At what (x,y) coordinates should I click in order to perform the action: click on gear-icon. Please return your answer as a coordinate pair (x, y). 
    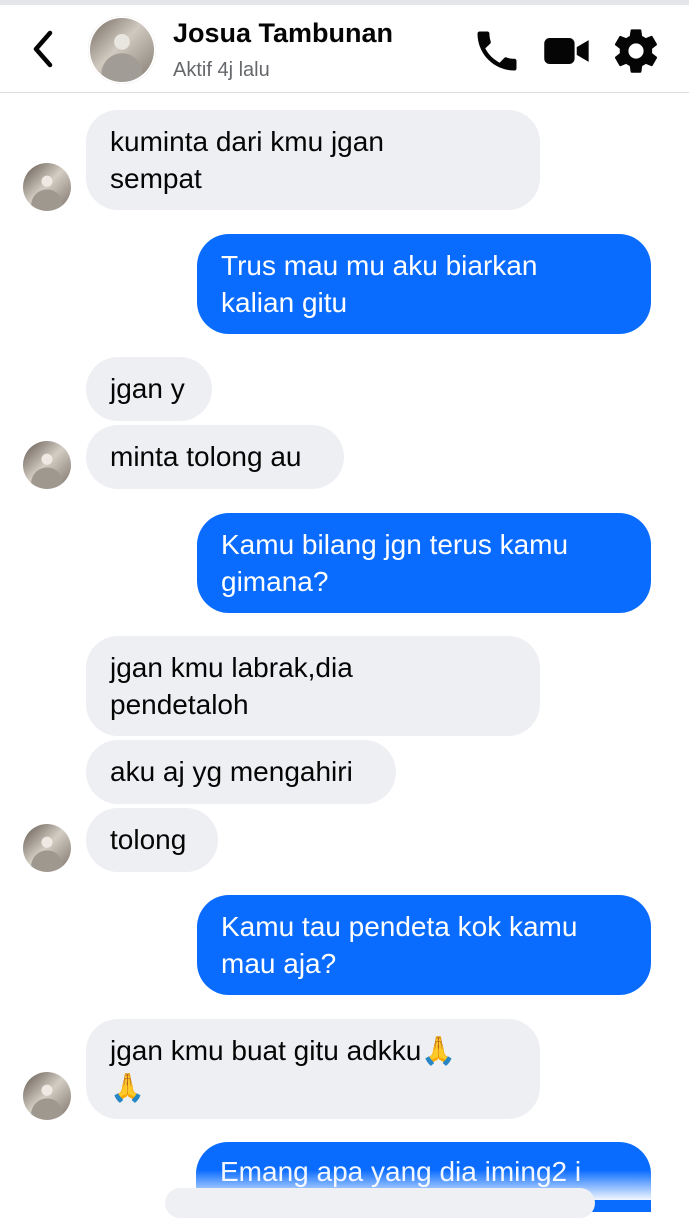
    Looking at the image, I should click on (636, 51).